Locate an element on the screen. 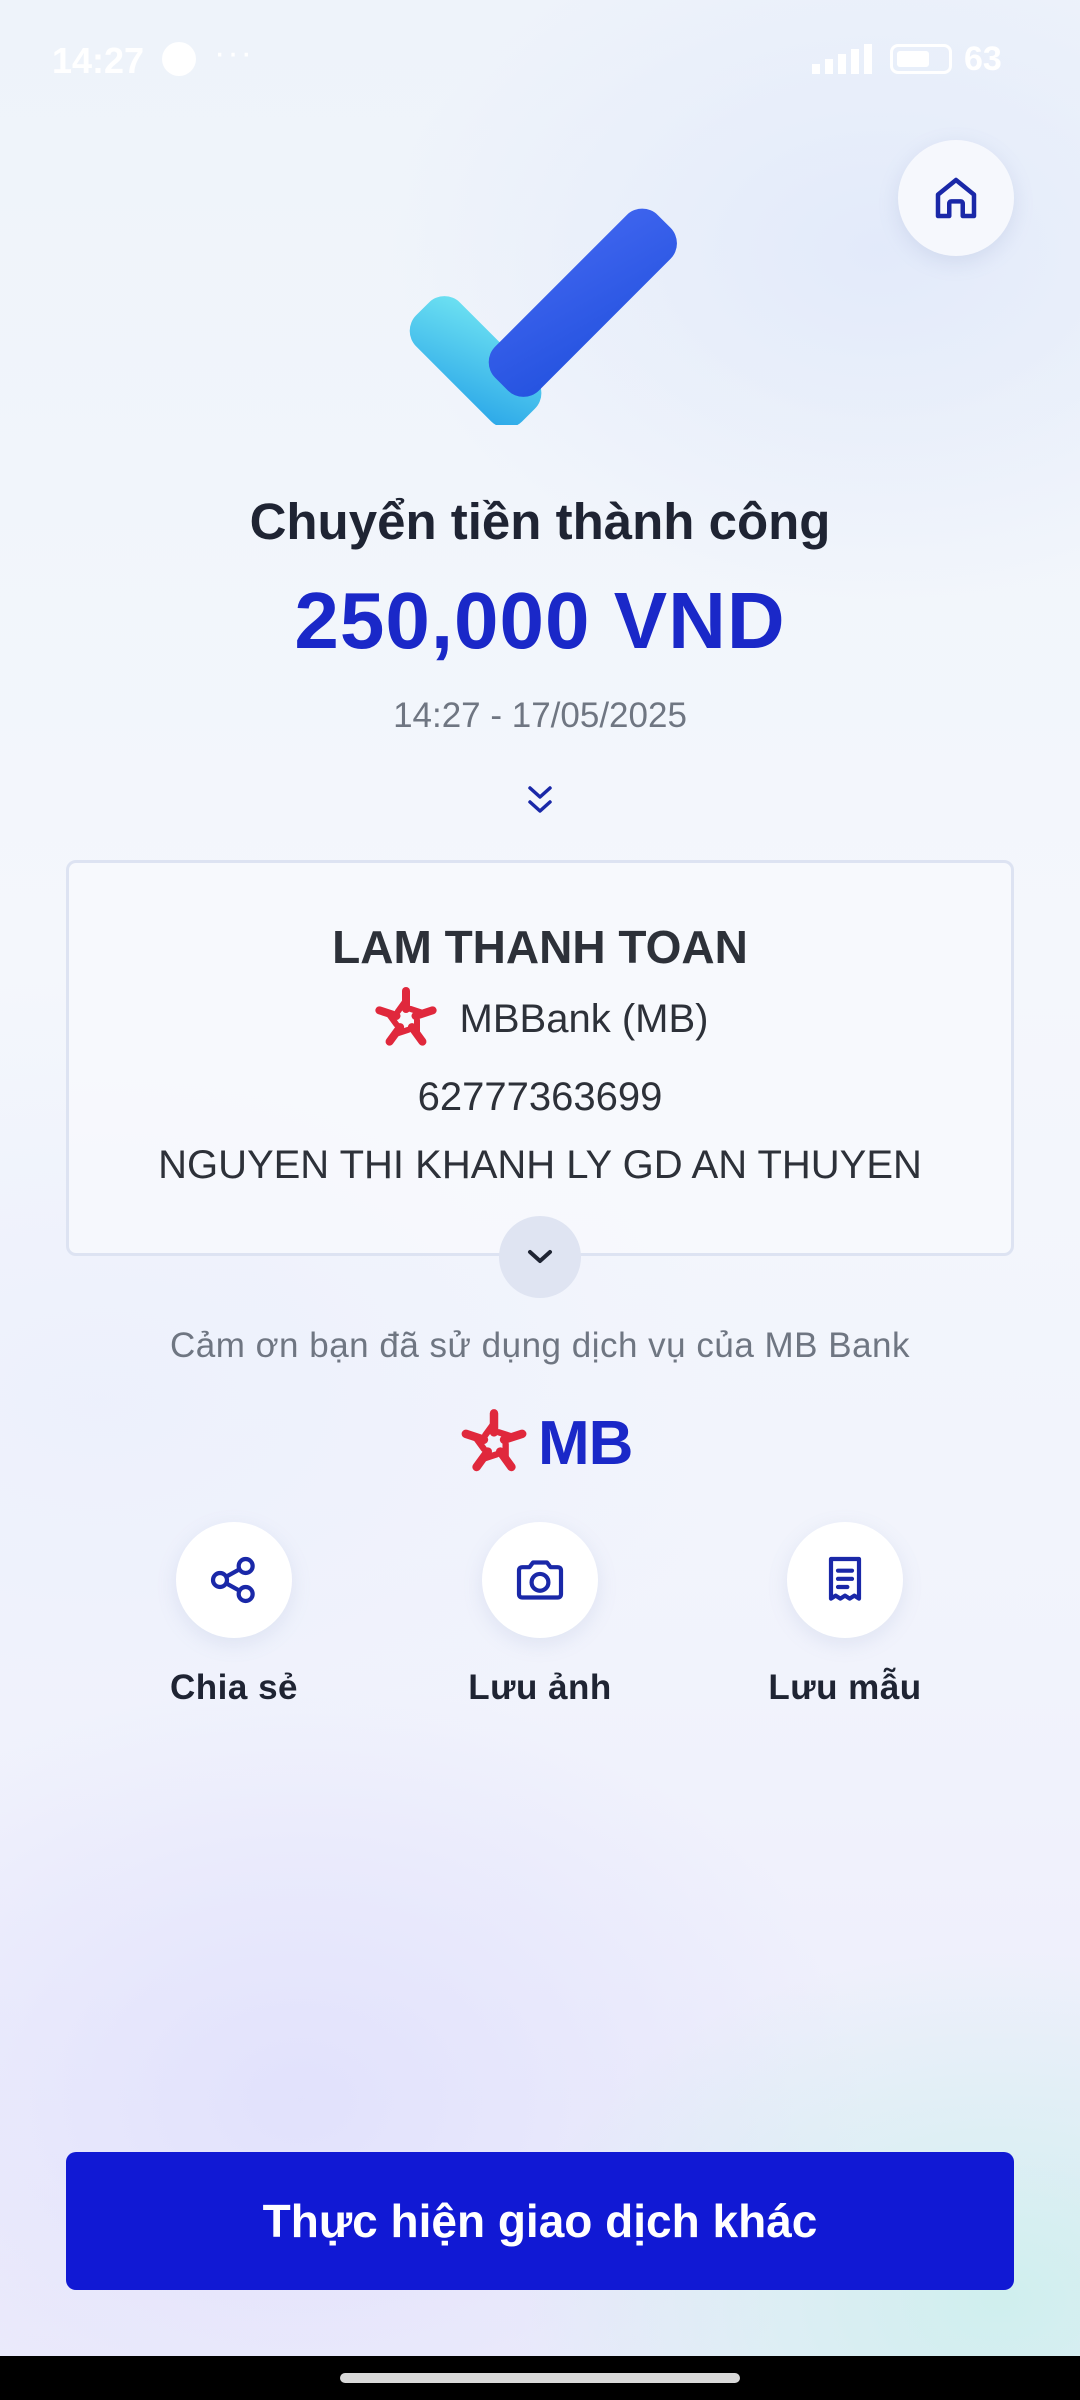  navigation-bar is located at coordinates (540, 2378).